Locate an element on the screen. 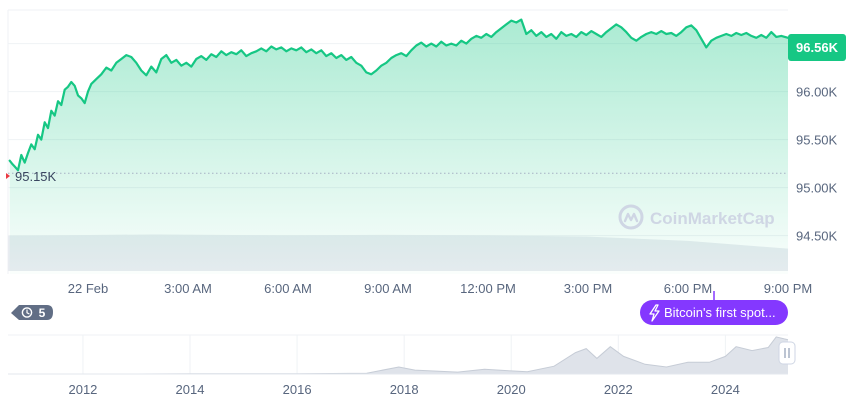 Image resolution: width=860 pixels, height=401 pixels. handle-body is located at coordinates (787, 353).